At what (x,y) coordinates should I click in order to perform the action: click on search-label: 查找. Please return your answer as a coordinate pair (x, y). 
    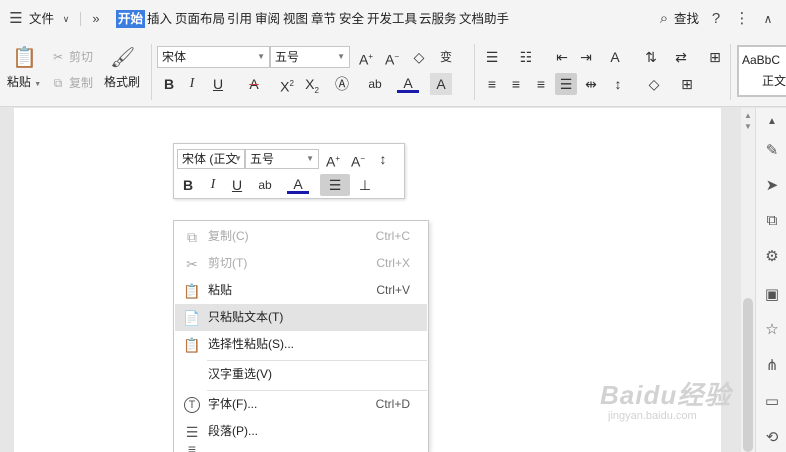
    Looking at the image, I should click on (686, 19).